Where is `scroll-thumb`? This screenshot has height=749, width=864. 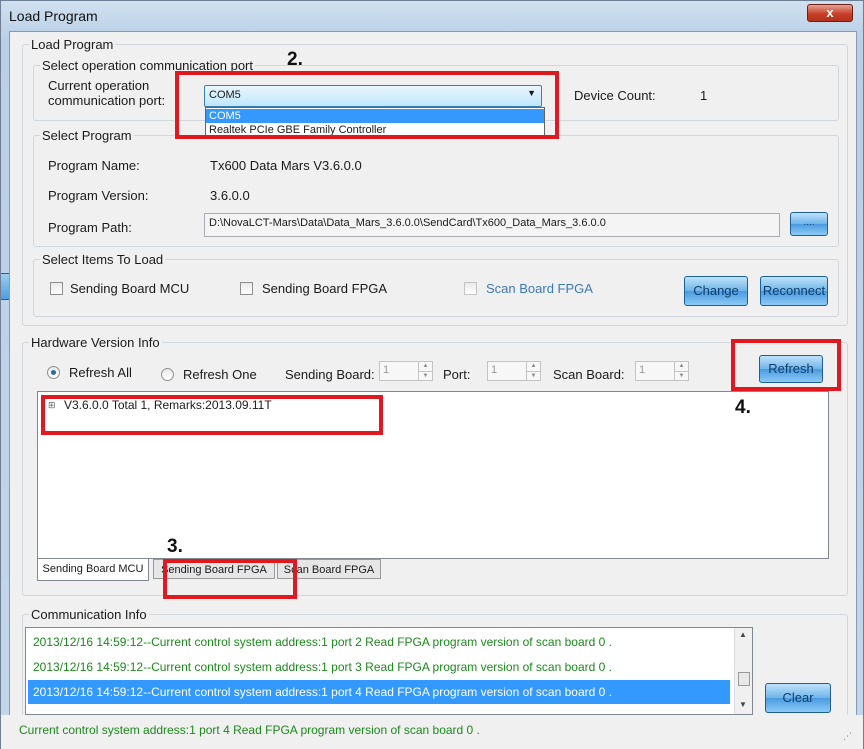
scroll-thumb is located at coordinates (744, 679).